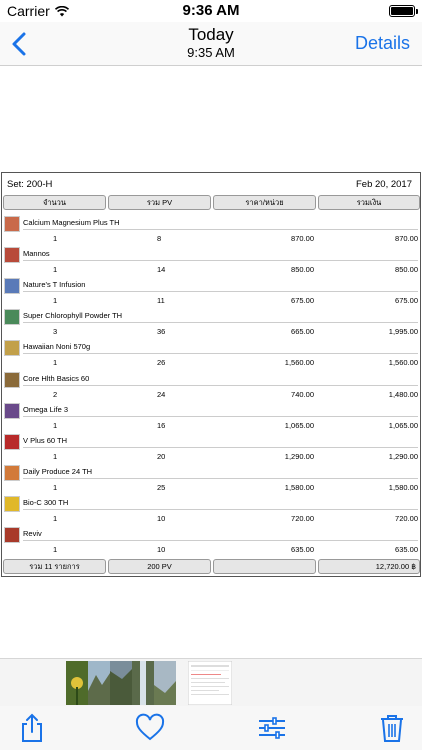 The image size is (422, 750). What do you see at coordinates (165, 683) in the screenshot?
I see `thumbnail-valley` at bounding box center [165, 683].